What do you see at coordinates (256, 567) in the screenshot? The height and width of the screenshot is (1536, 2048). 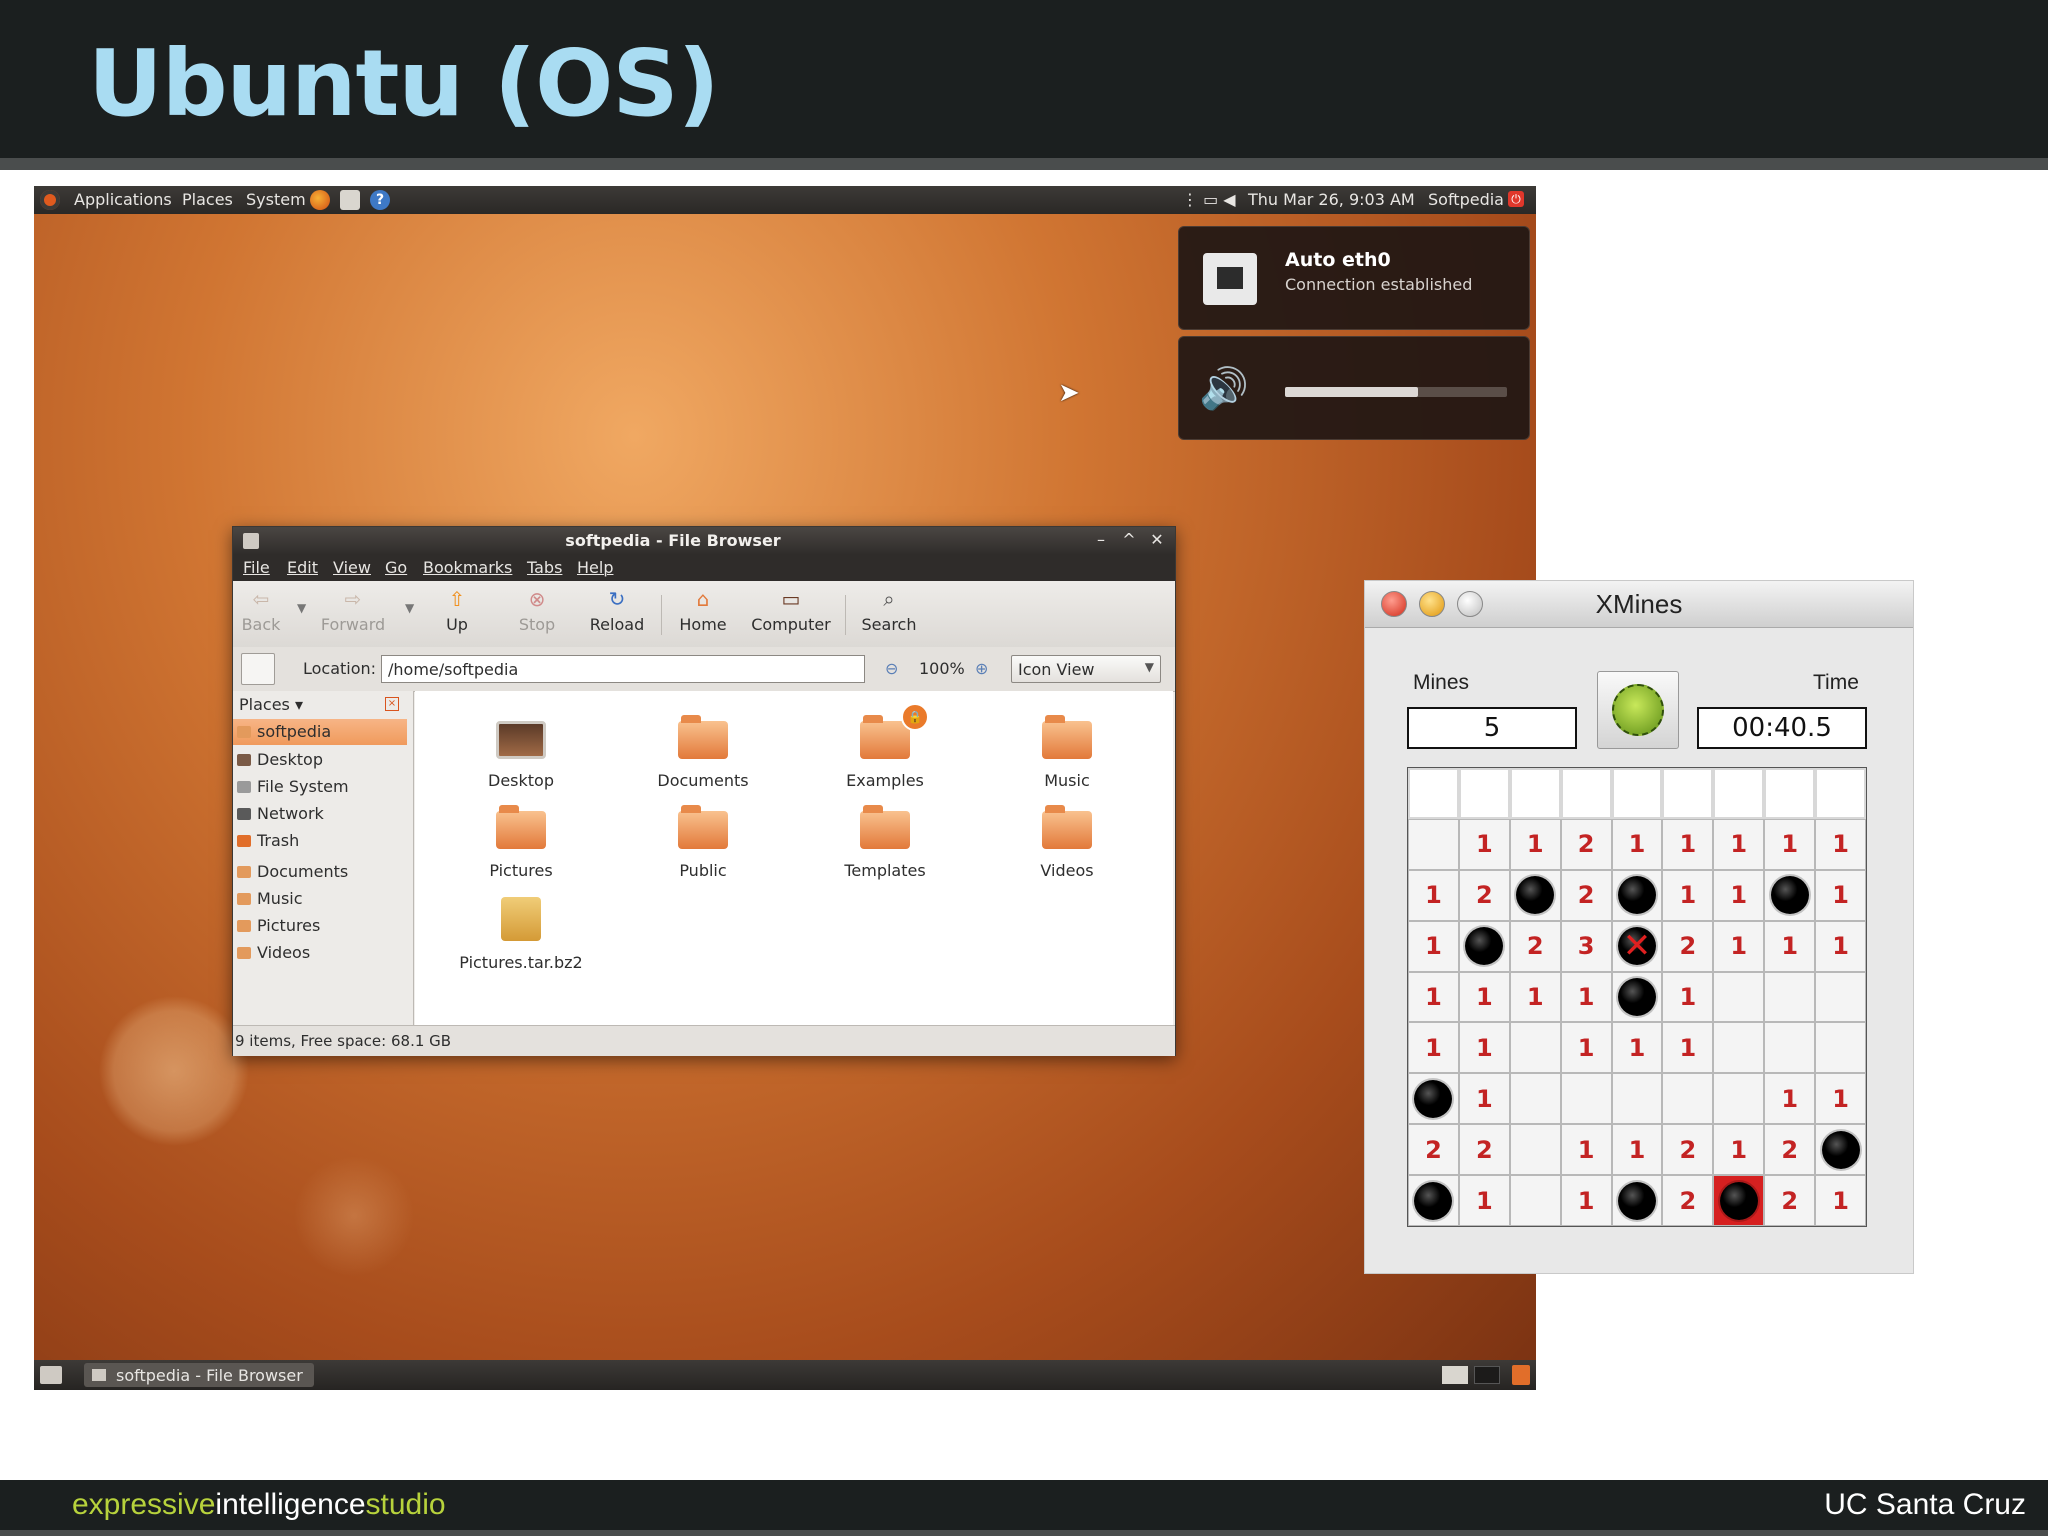 I see `menu-file: File` at bounding box center [256, 567].